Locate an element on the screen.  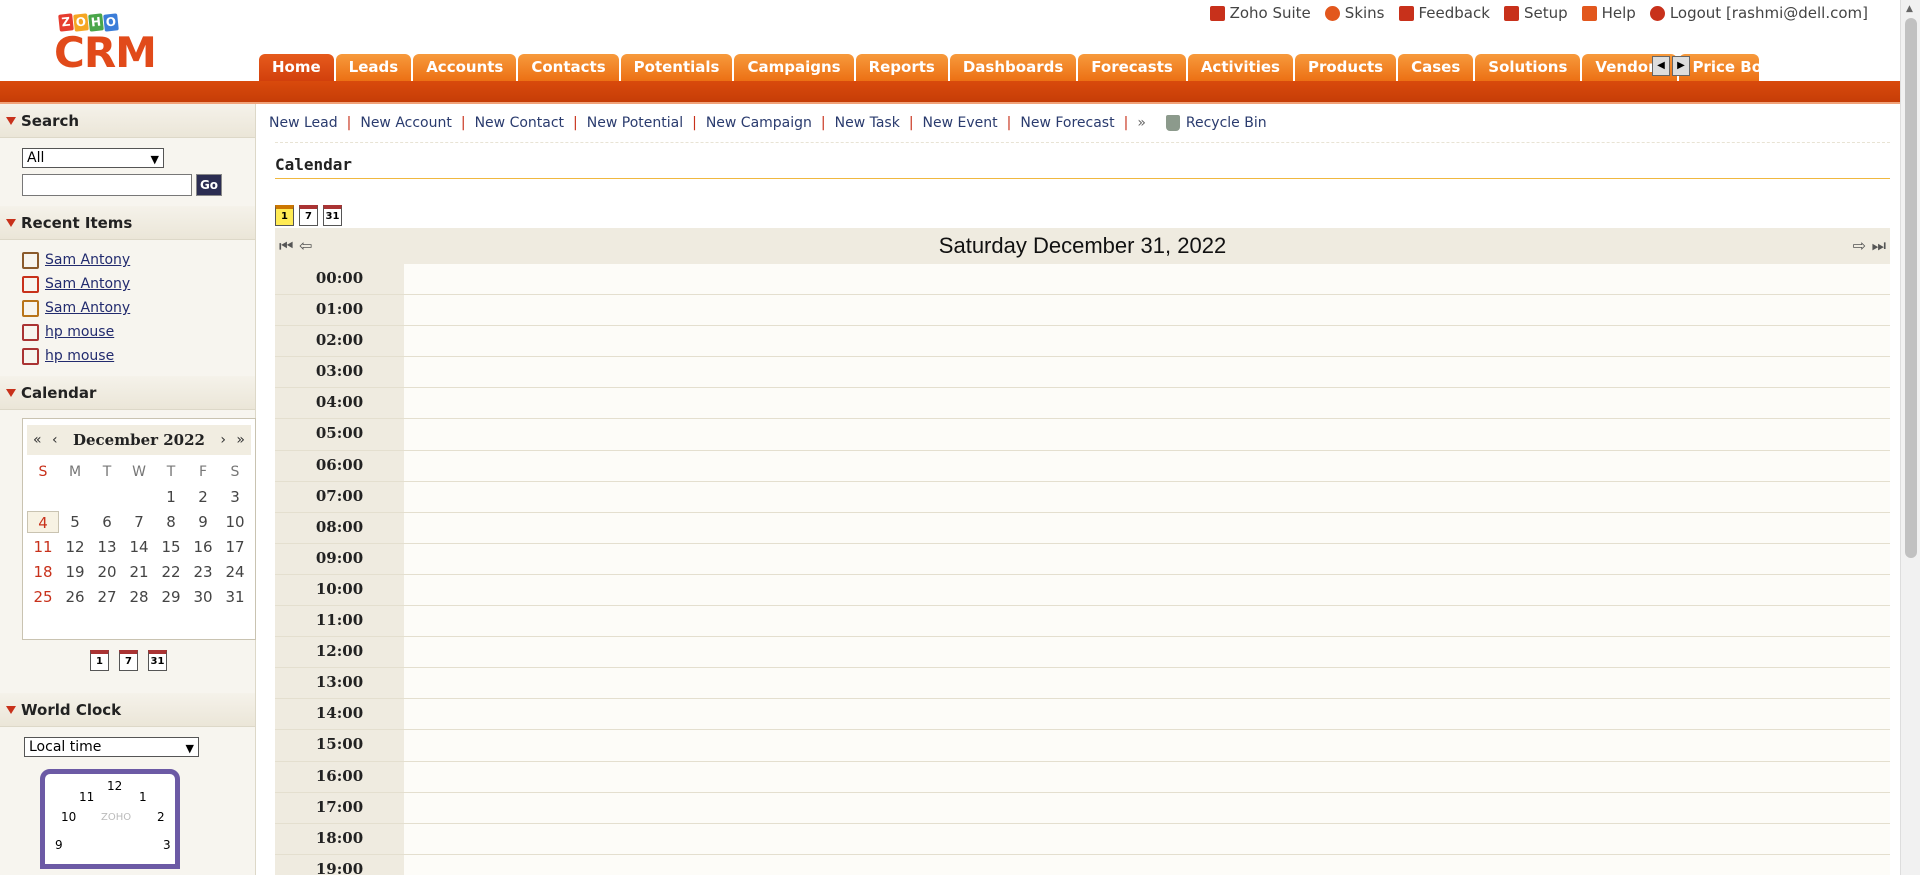
recycle-bin-link: Recycle Bin is located at coordinates (1216, 123).